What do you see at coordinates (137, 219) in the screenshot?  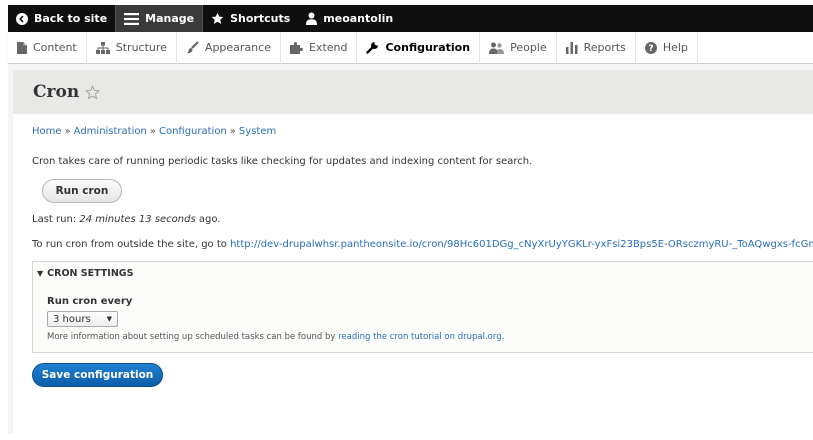 I see `last-run-value: 24 minutes 13 seconds` at bounding box center [137, 219].